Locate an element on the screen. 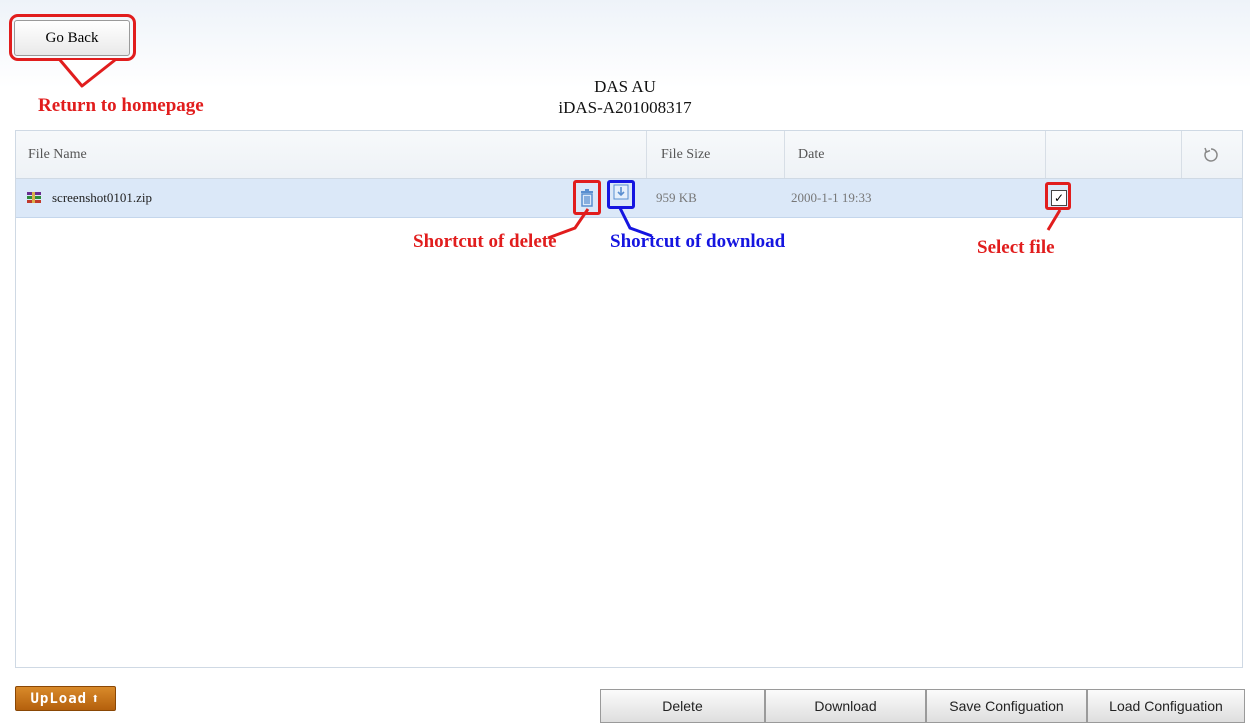 The image size is (1250, 723). download-shortcut-annotation: Shortcut of download is located at coordinates (698, 241).